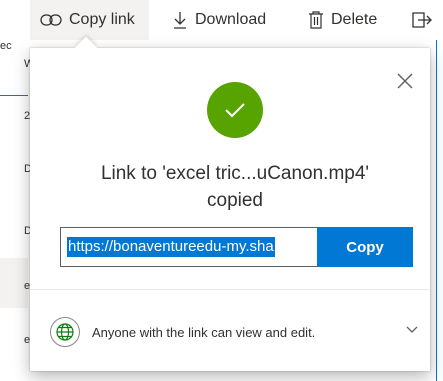 The width and height of the screenshot is (443, 381). I want to click on chevron-down-icon, so click(412, 329).